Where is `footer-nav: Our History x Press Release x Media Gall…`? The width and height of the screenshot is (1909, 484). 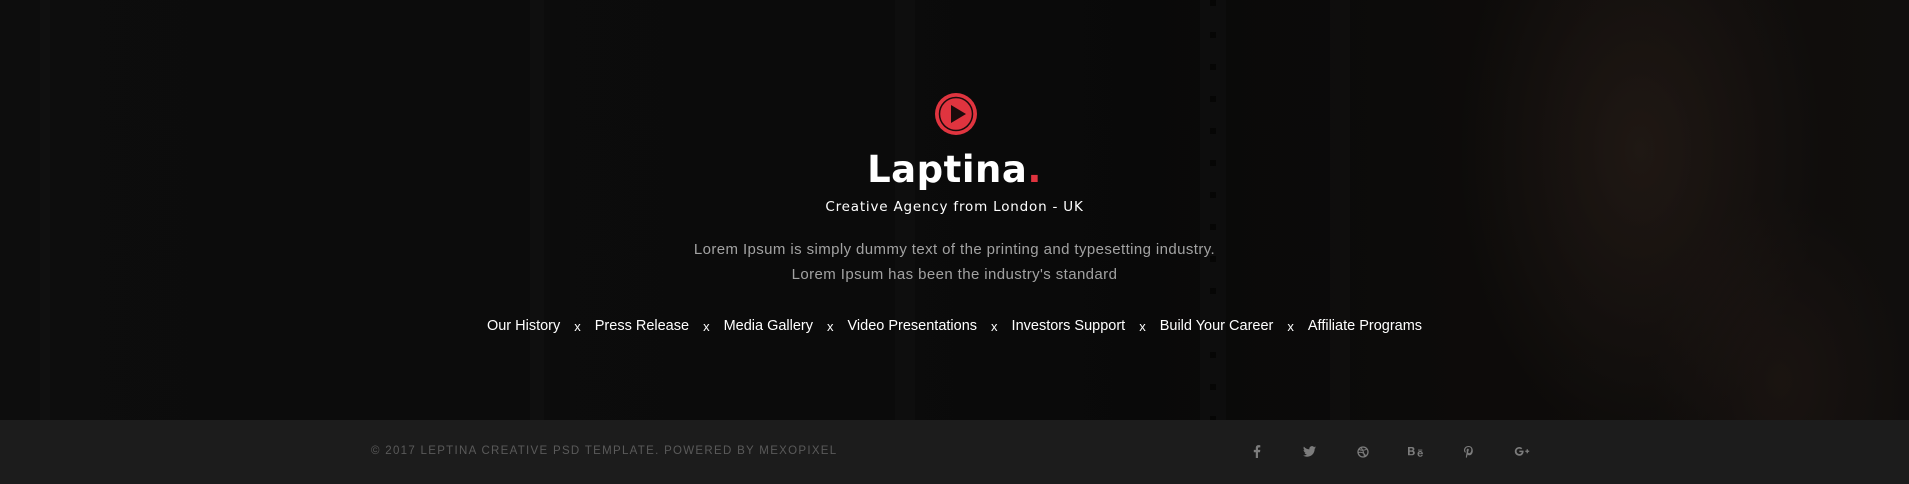 footer-nav: Our History x Press Release x Media Gall… is located at coordinates (954, 326).